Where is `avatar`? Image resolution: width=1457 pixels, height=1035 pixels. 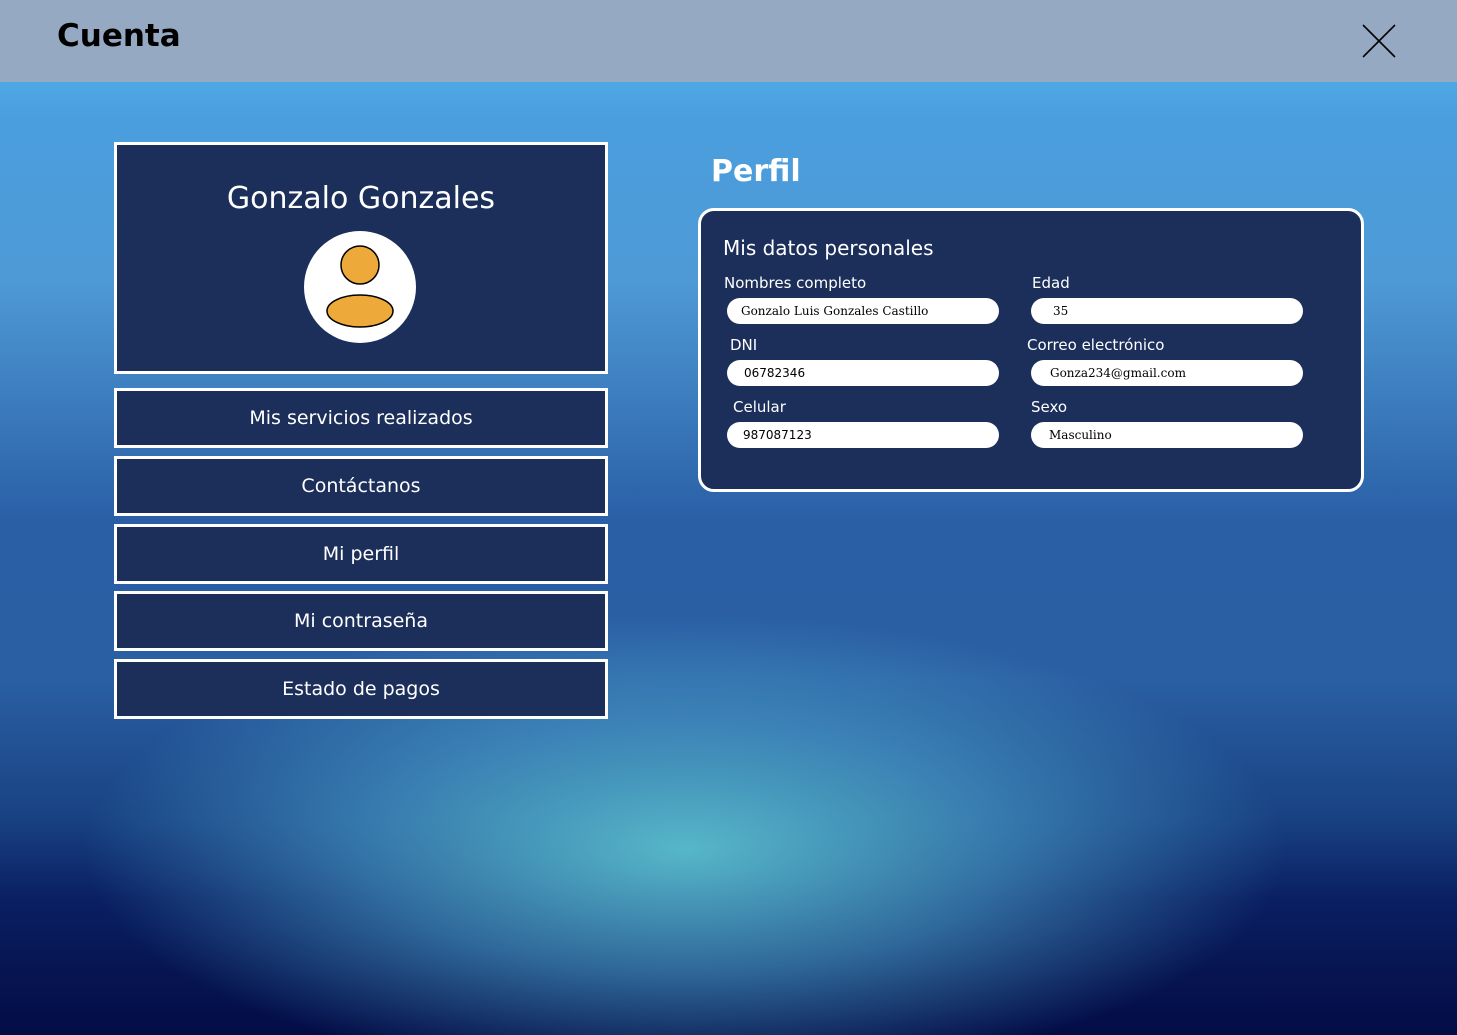 avatar is located at coordinates (360, 287).